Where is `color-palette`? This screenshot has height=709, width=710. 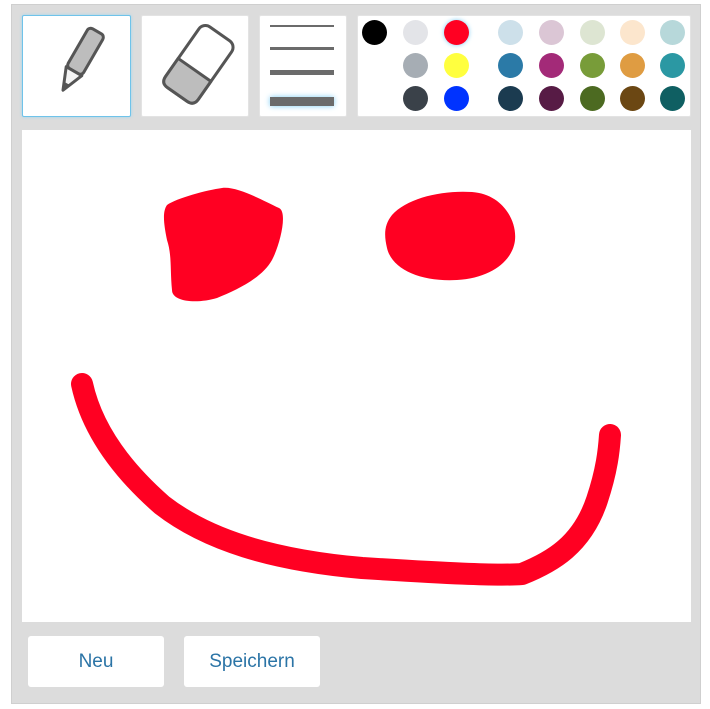 color-palette is located at coordinates (524, 66).